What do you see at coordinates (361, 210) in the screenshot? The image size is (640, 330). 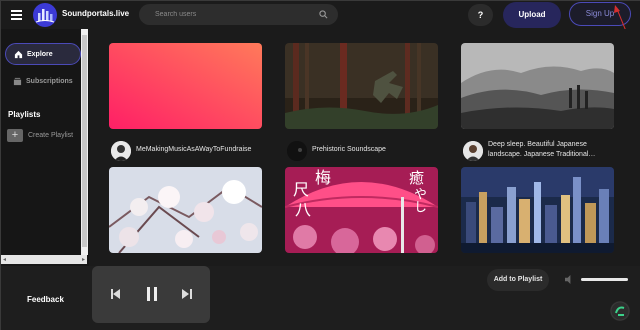 I see `card-thumbnail-5: 梅 尺 八 癒 やし` at bounding box center [361, 210].